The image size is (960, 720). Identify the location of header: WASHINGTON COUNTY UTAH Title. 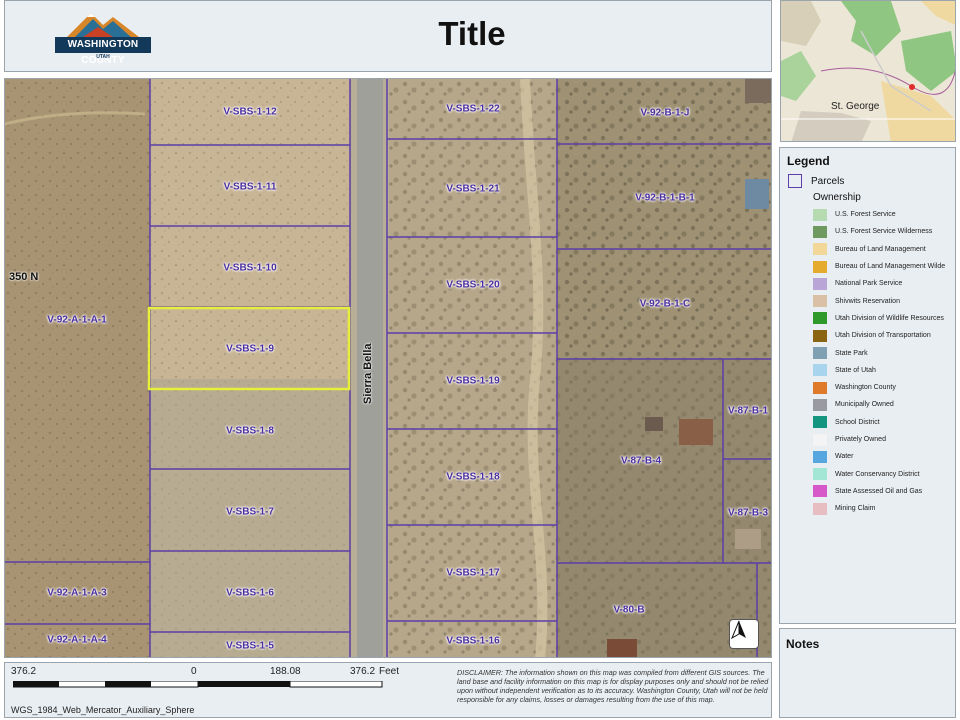
(388, 36).